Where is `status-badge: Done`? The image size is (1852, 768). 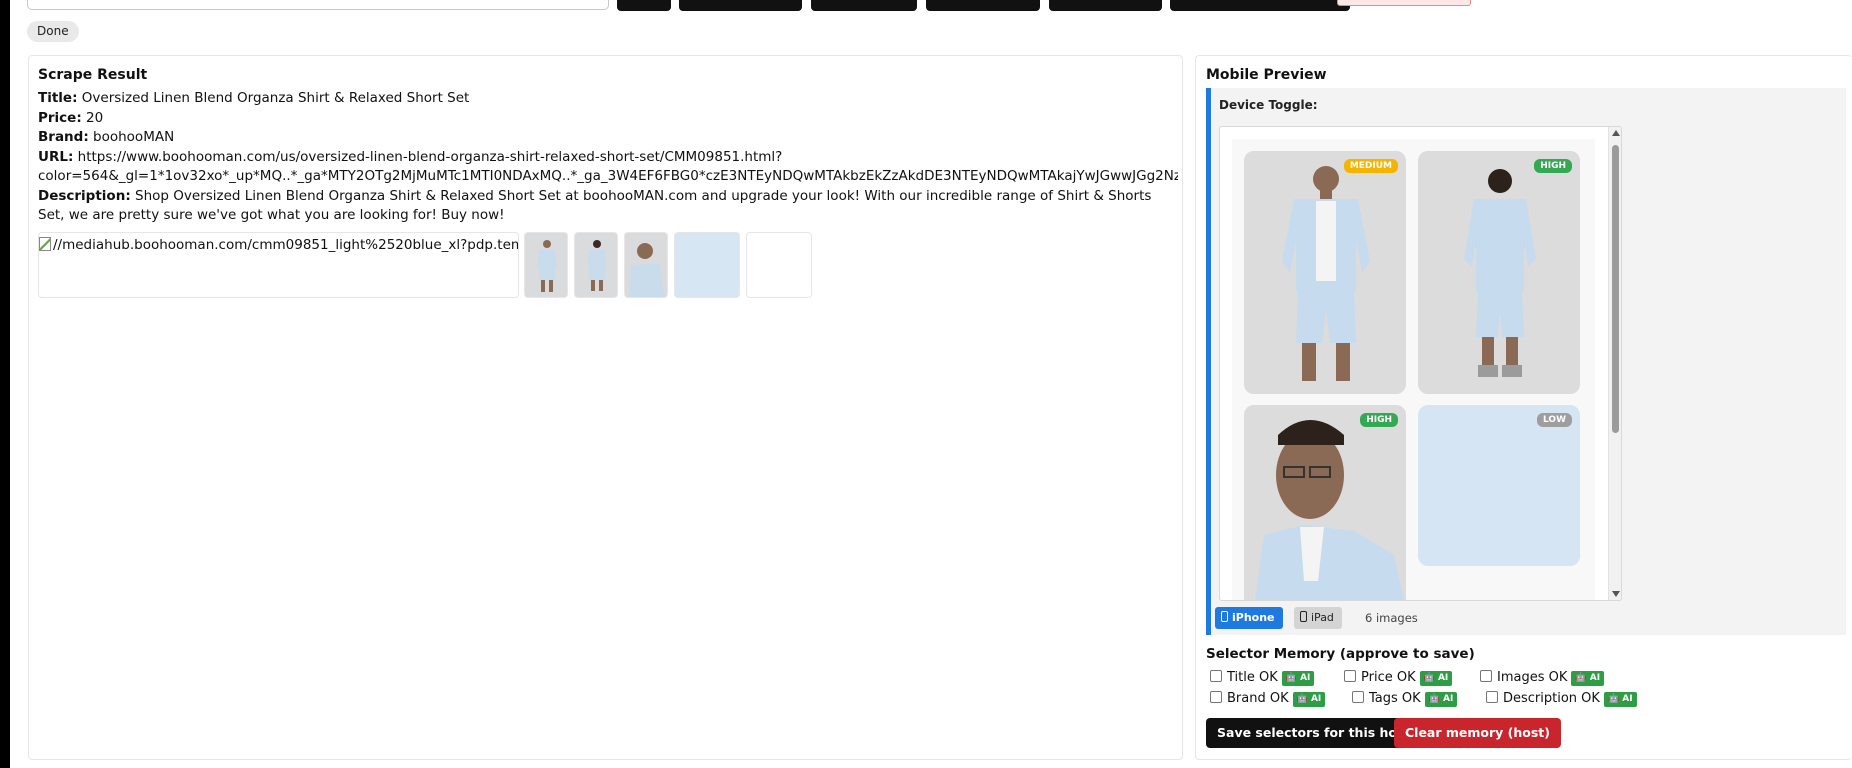 status-badge: Done is located at coordinates (53, 31).